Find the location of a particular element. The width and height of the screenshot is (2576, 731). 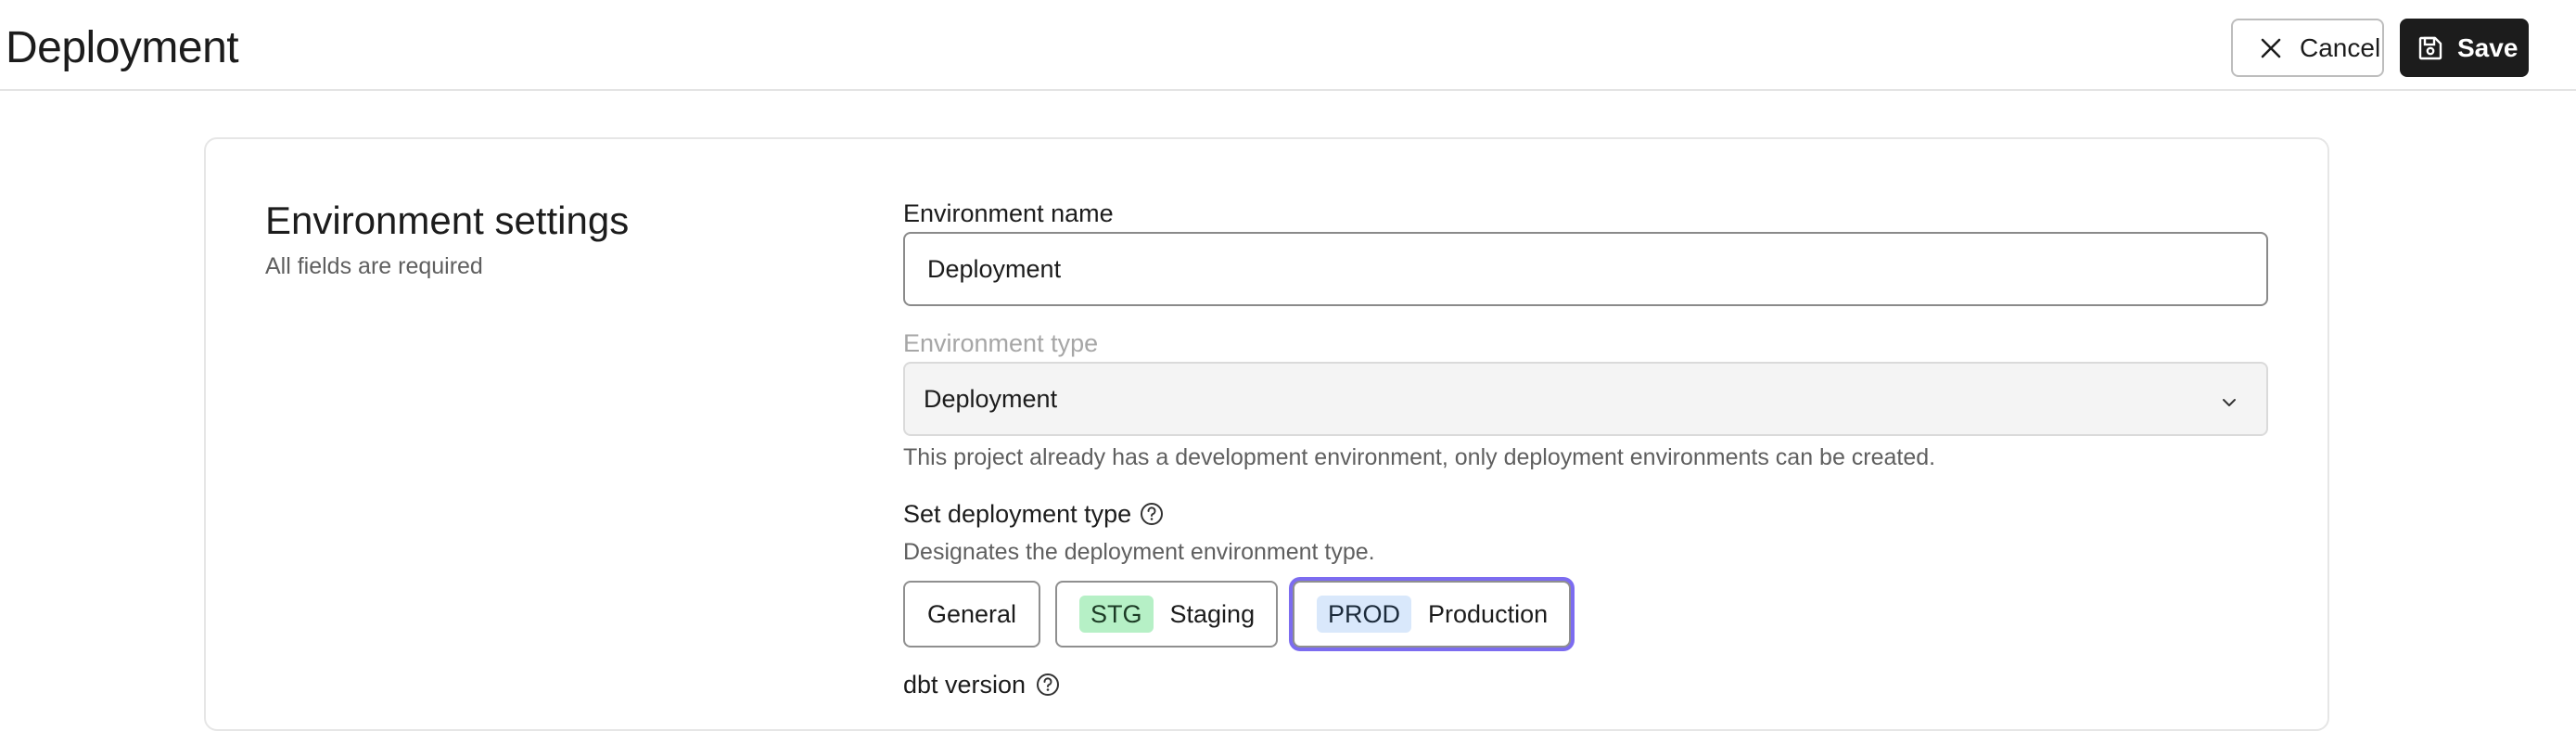

deployment-type-option-staging: STG Staging is located at coordinates (1166, 614).